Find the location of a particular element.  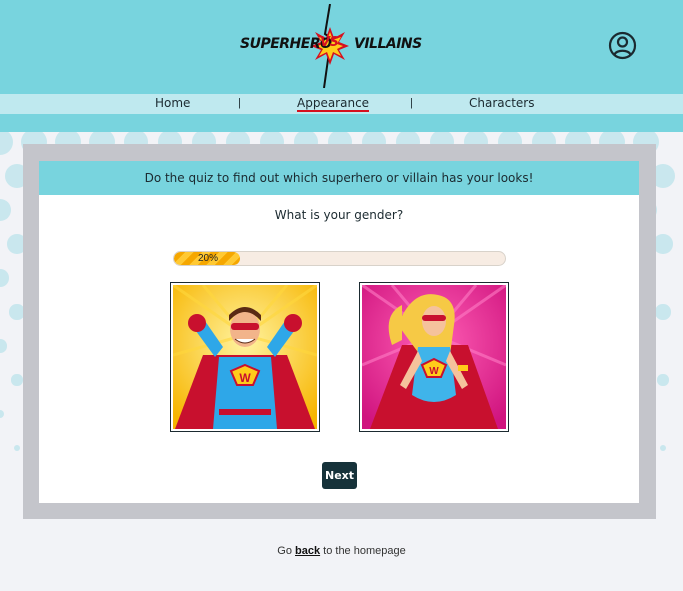

female-superhero-image: W is located at coordinates (434, 357).